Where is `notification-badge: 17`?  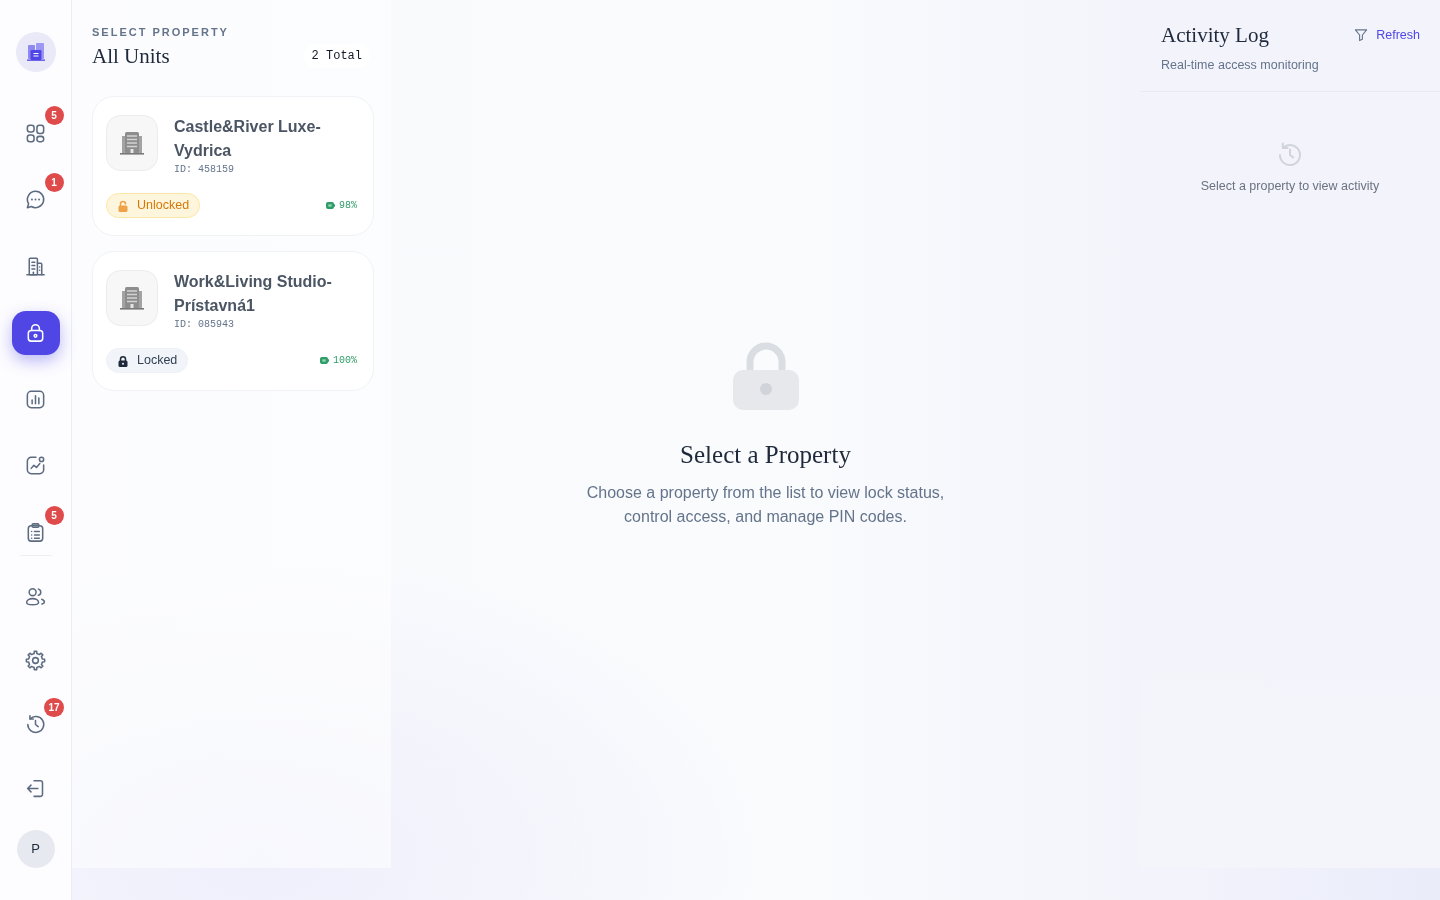 notification-badge: 17 is located at coordinates (54, 707).